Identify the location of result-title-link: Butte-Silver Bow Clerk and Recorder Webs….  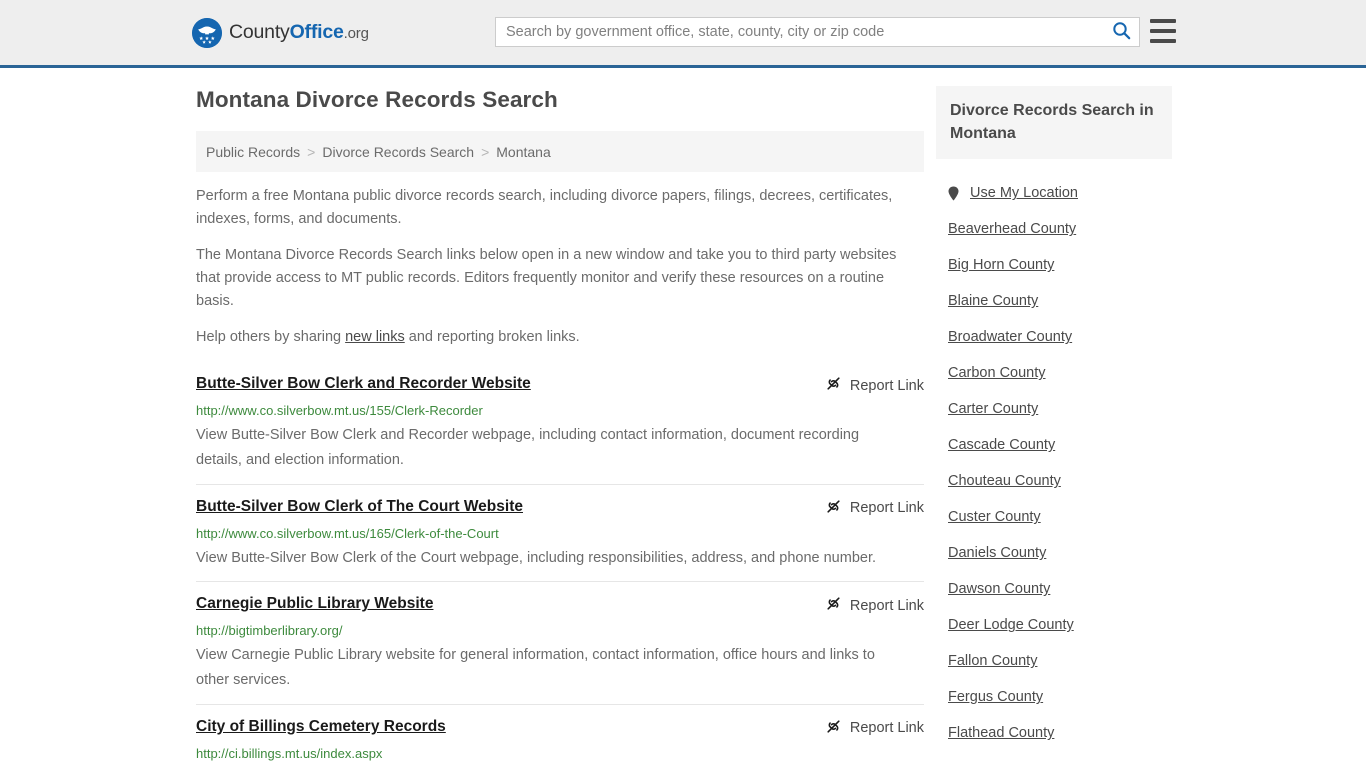
(363, 383).